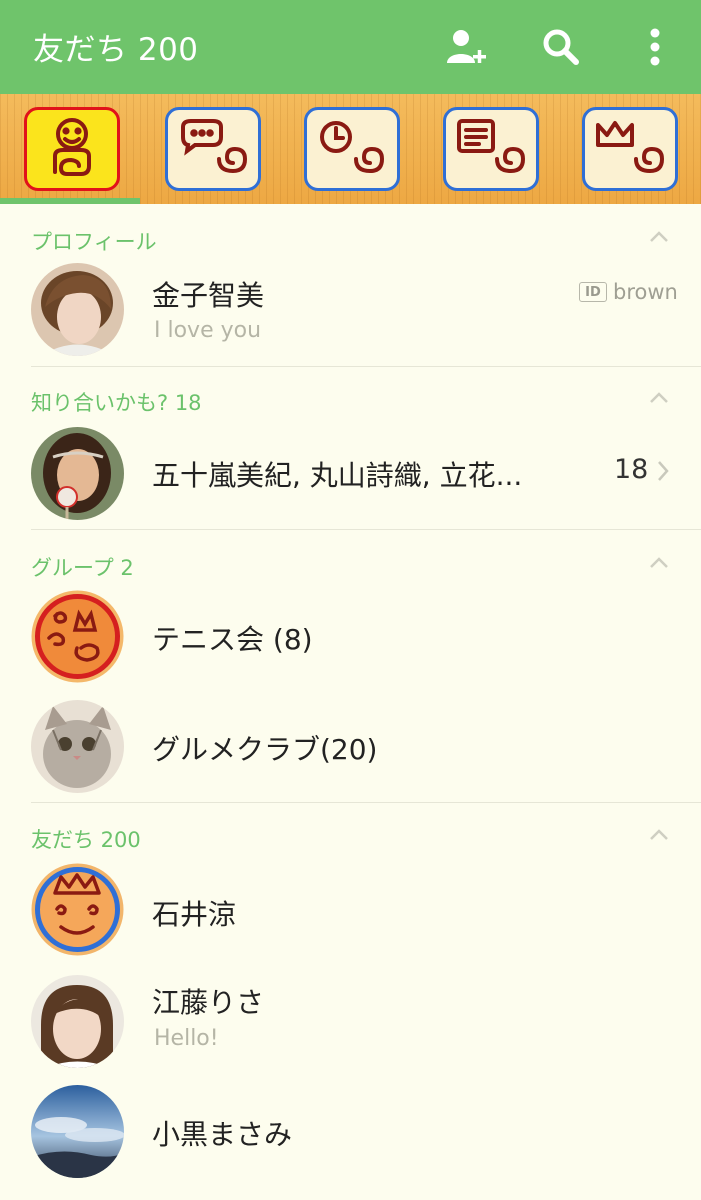  Describe the element at coordinates (186, 1038) in the screenshot. I see `friend-status-message: Hello!` at that location.